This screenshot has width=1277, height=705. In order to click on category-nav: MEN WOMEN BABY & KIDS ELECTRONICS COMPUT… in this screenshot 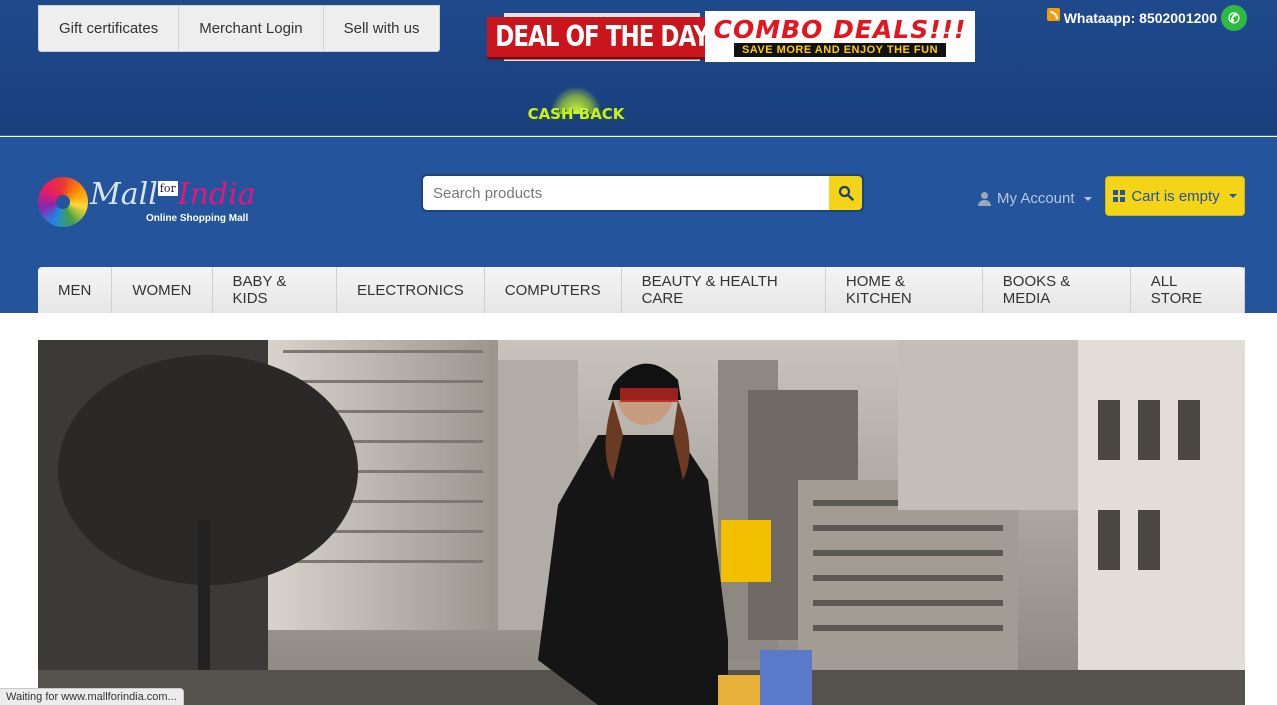, I will do `click(641, 290)`.